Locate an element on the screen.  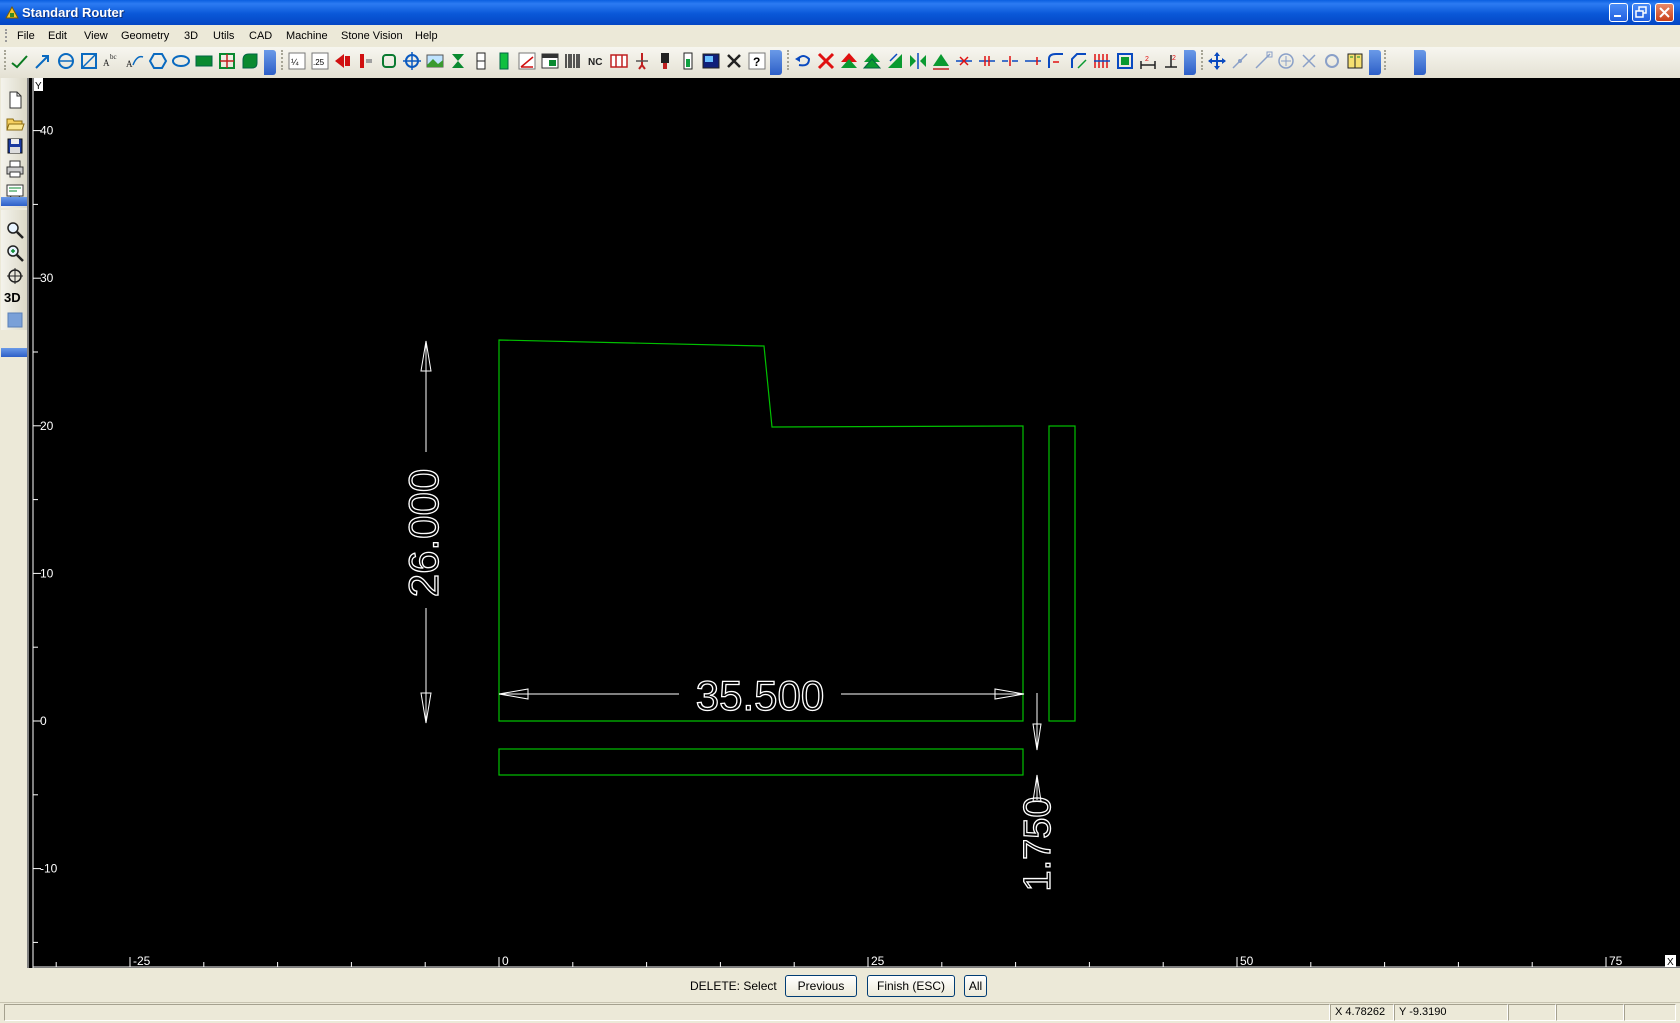
vertical-bar-icon is located at coordinates (481, 61).